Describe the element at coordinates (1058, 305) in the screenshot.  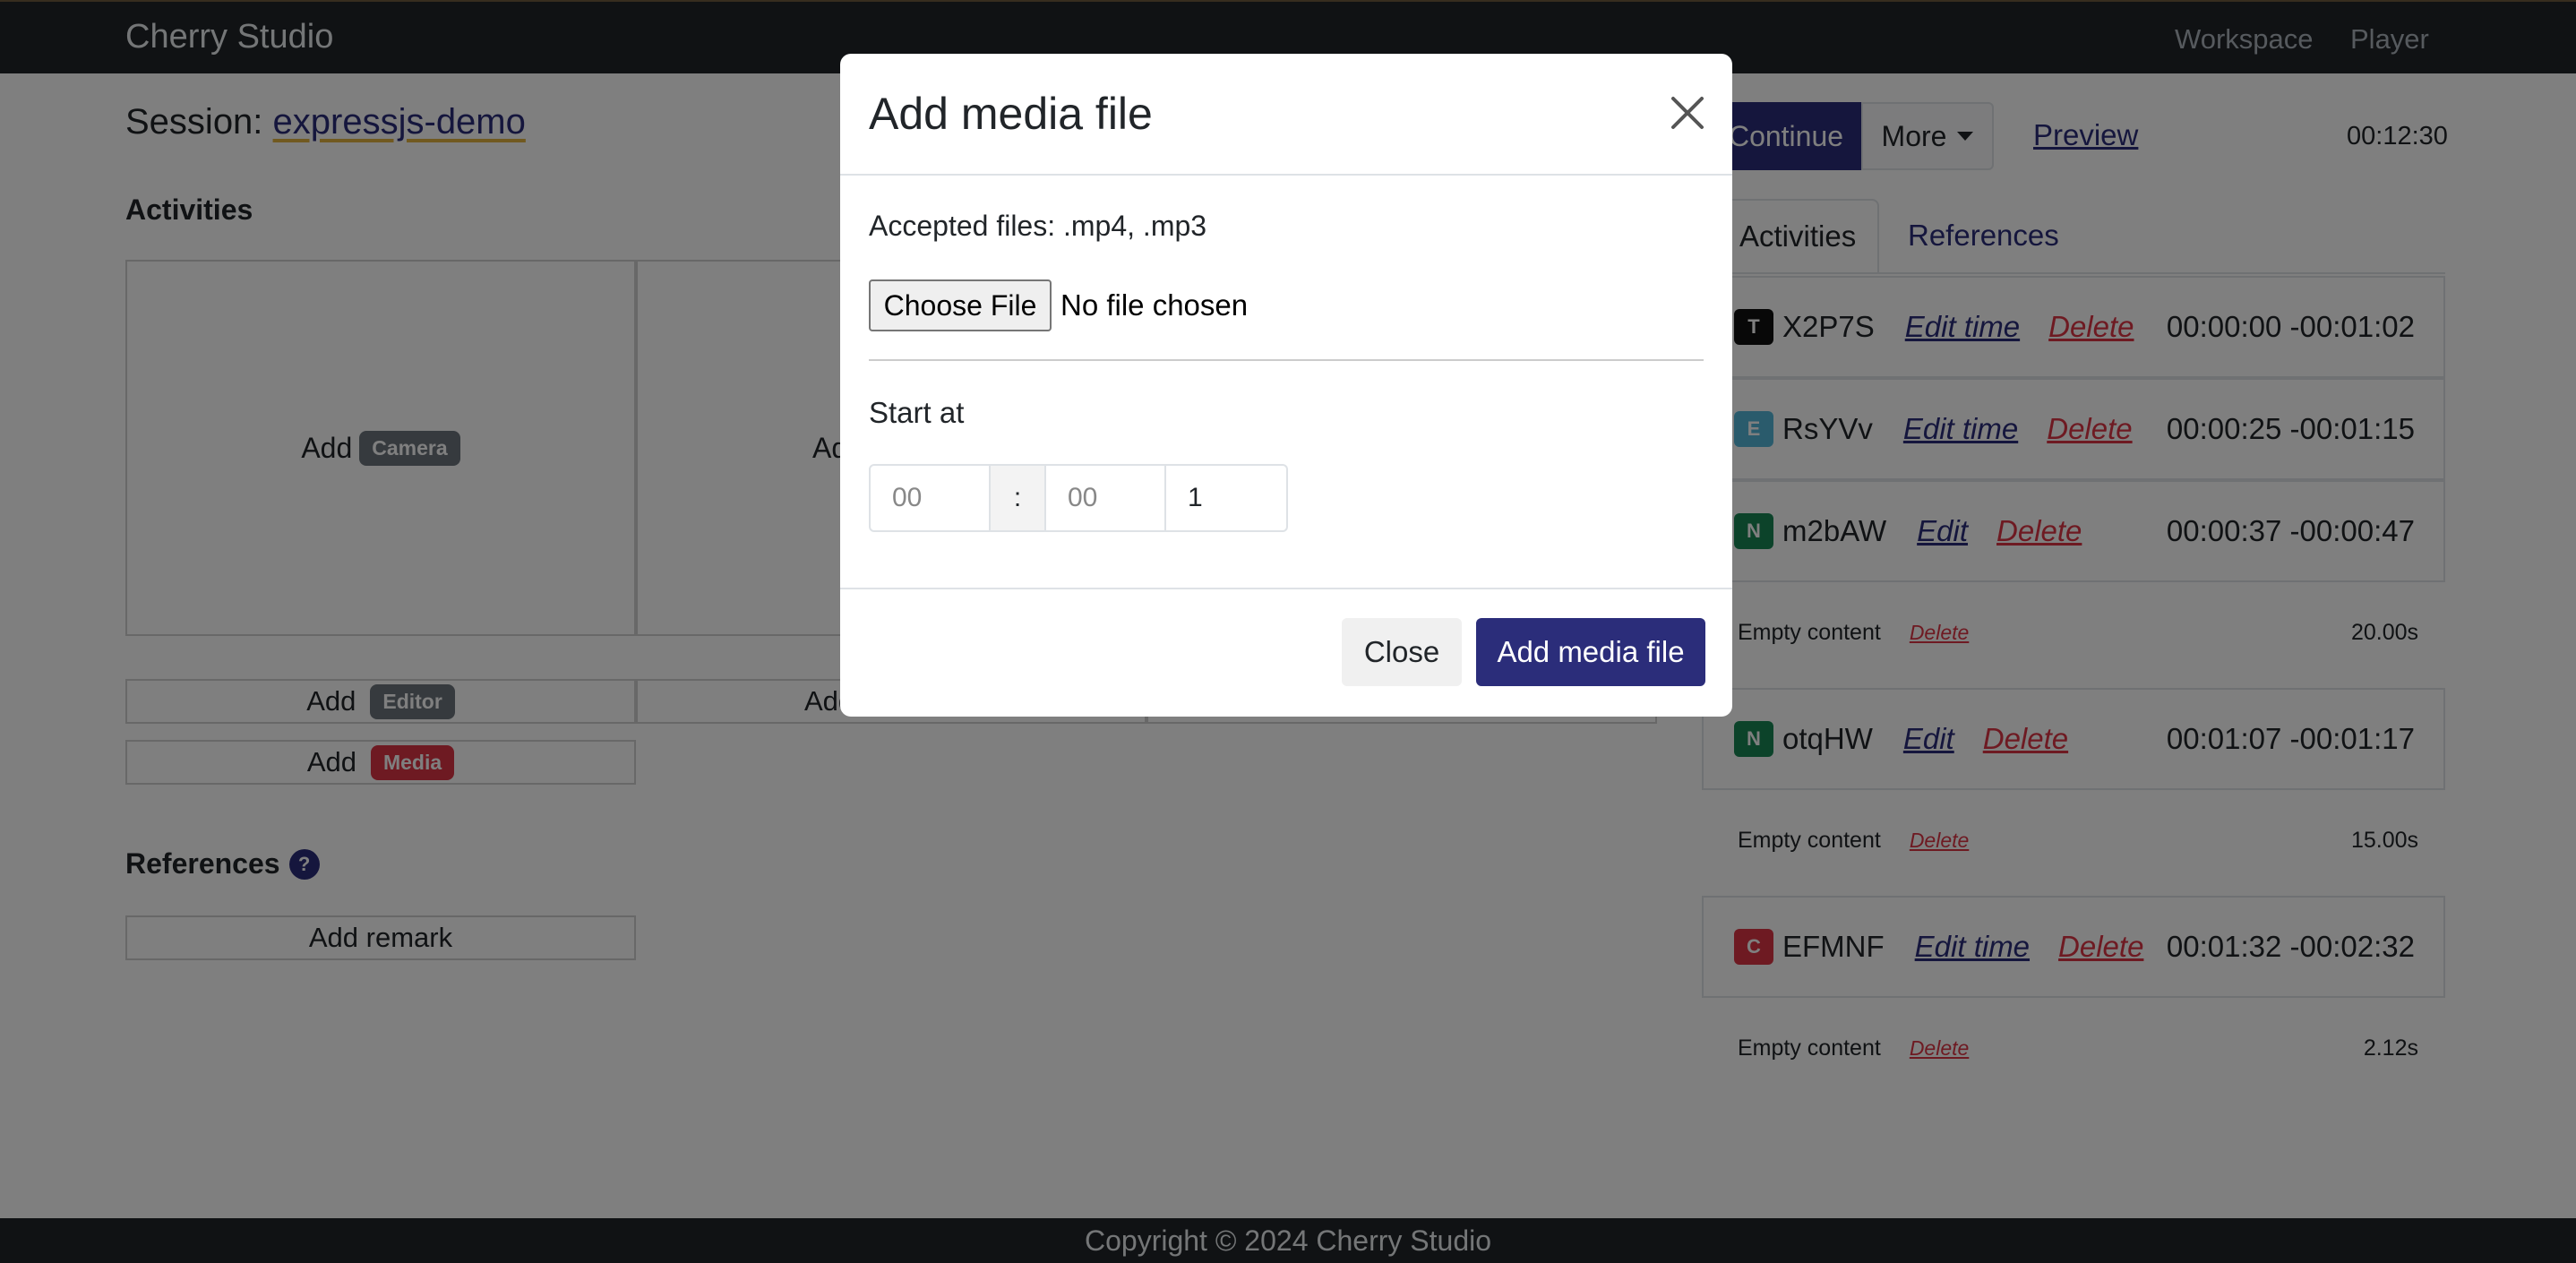
I see `file-input: Choose File No file chosen` at that location.